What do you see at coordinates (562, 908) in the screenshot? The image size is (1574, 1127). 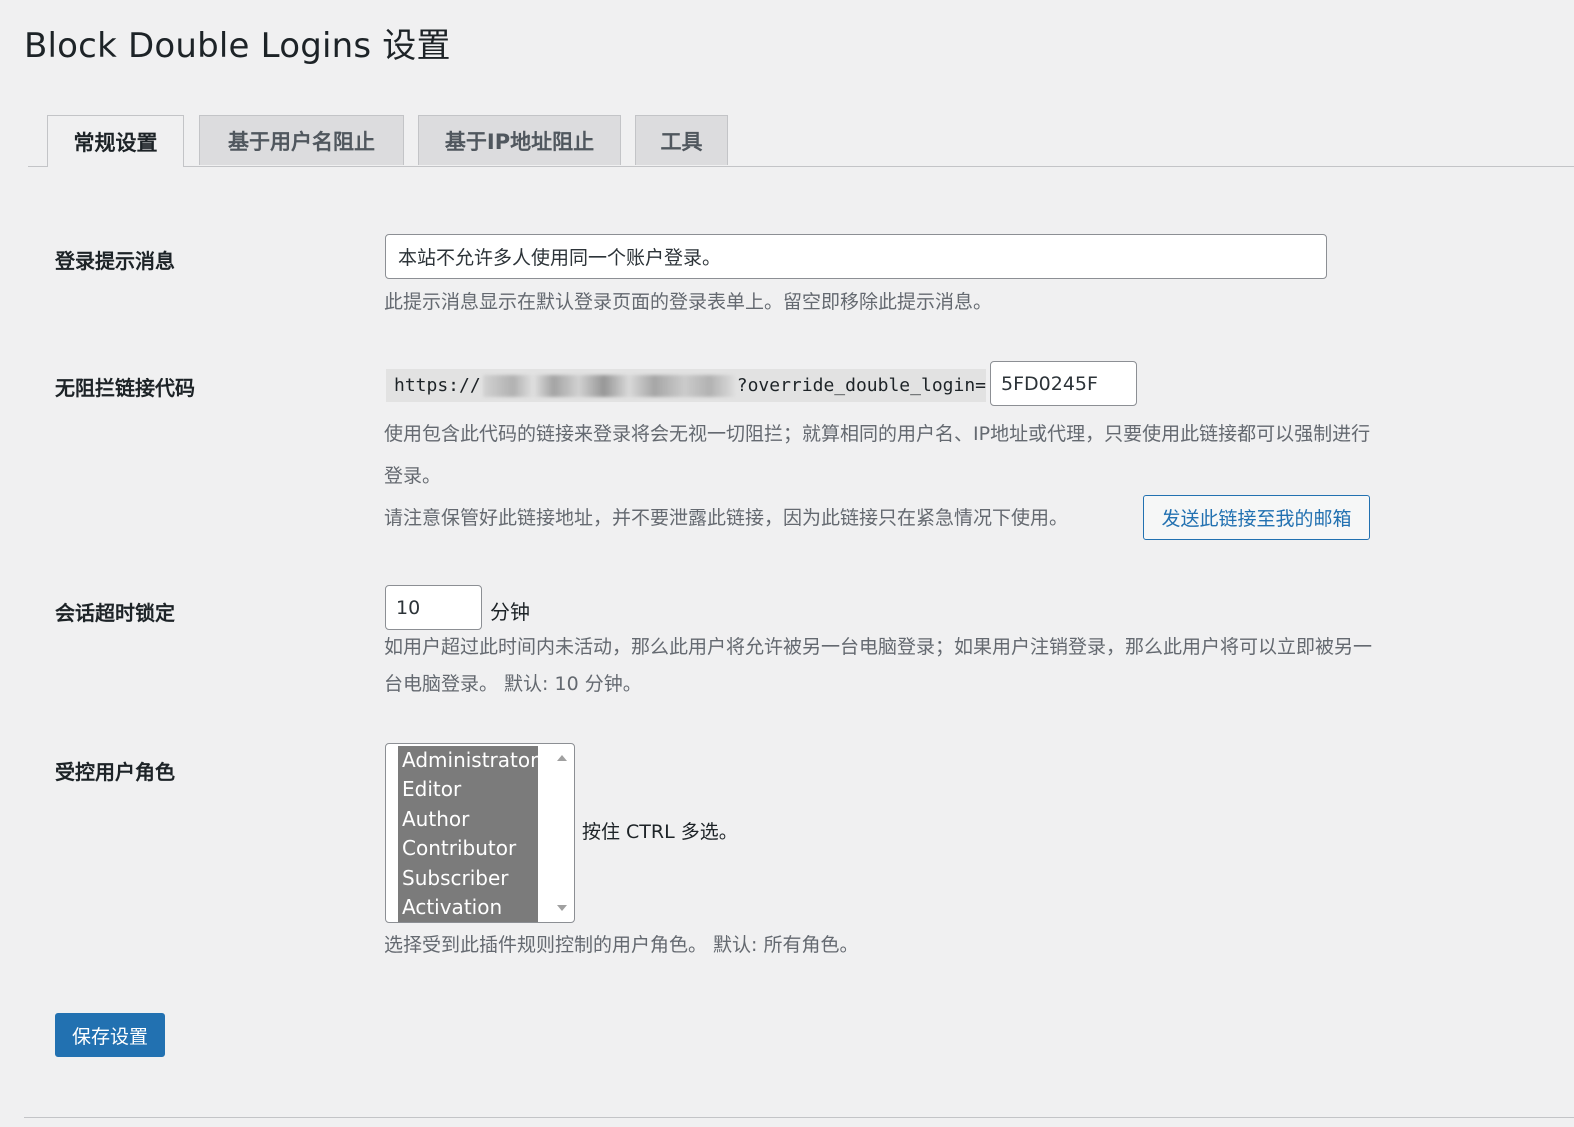 I see `scroll-down-arrow-icon` at bounding box center [562, 908].